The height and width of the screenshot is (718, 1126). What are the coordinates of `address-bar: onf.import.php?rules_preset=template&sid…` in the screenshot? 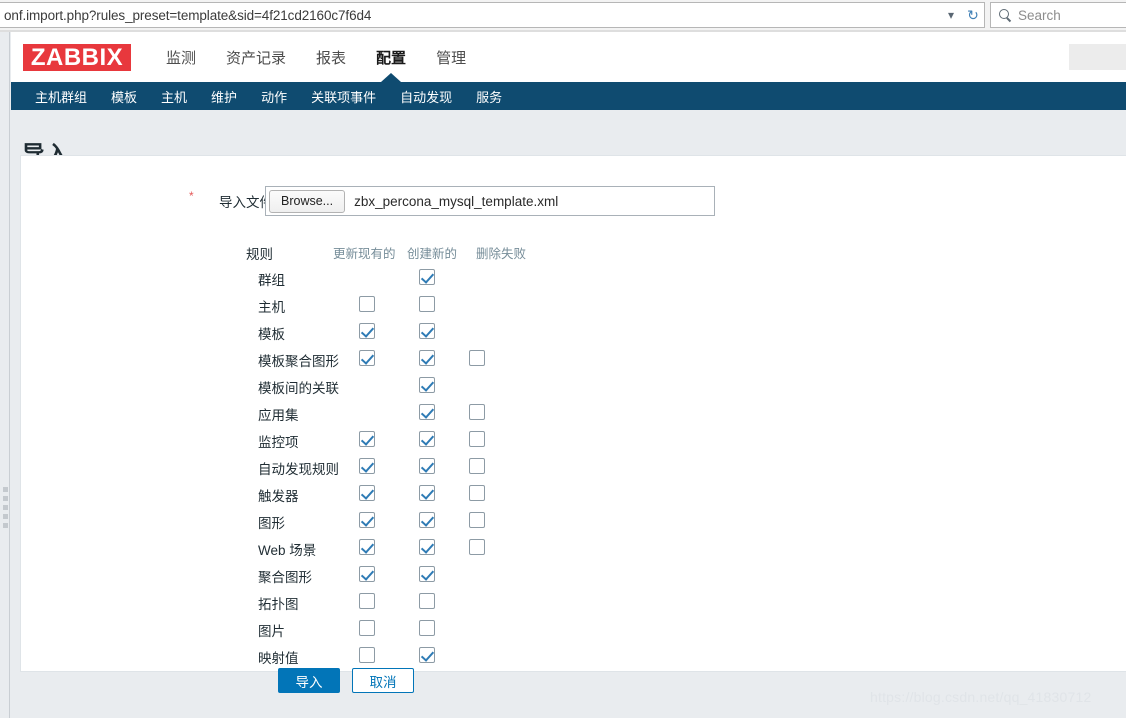 It's located at (492, 15).